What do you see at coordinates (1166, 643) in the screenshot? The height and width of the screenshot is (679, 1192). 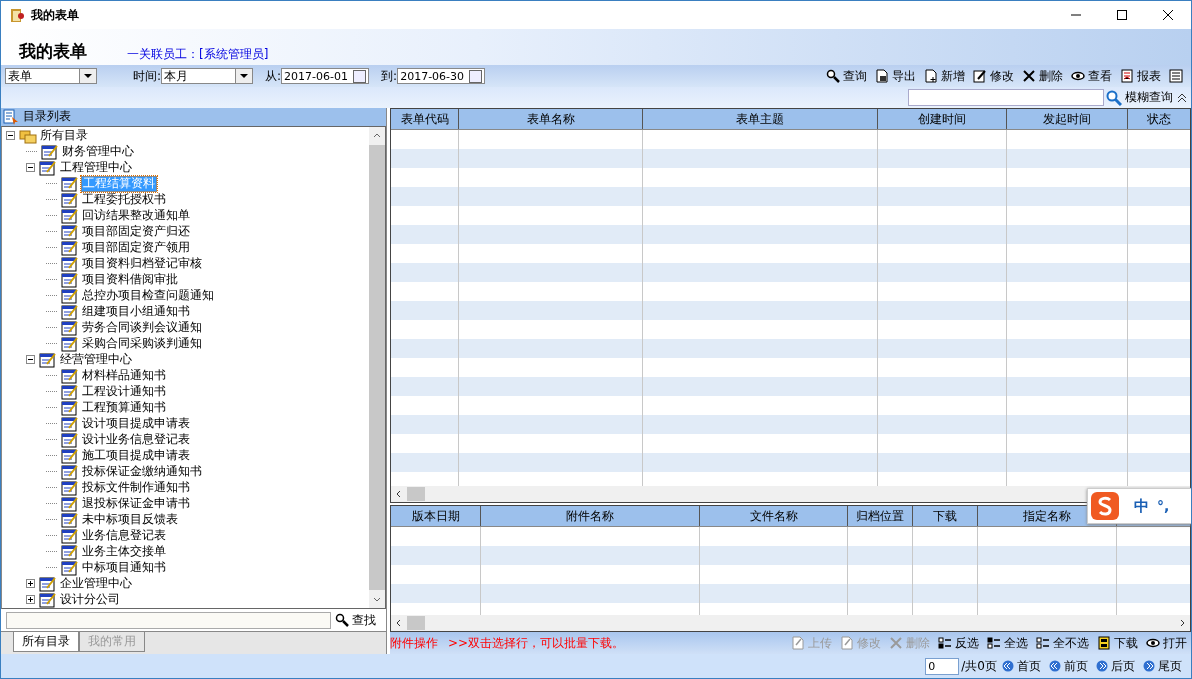 I see `open-button: 打开` at bounding box center [1166, 643].